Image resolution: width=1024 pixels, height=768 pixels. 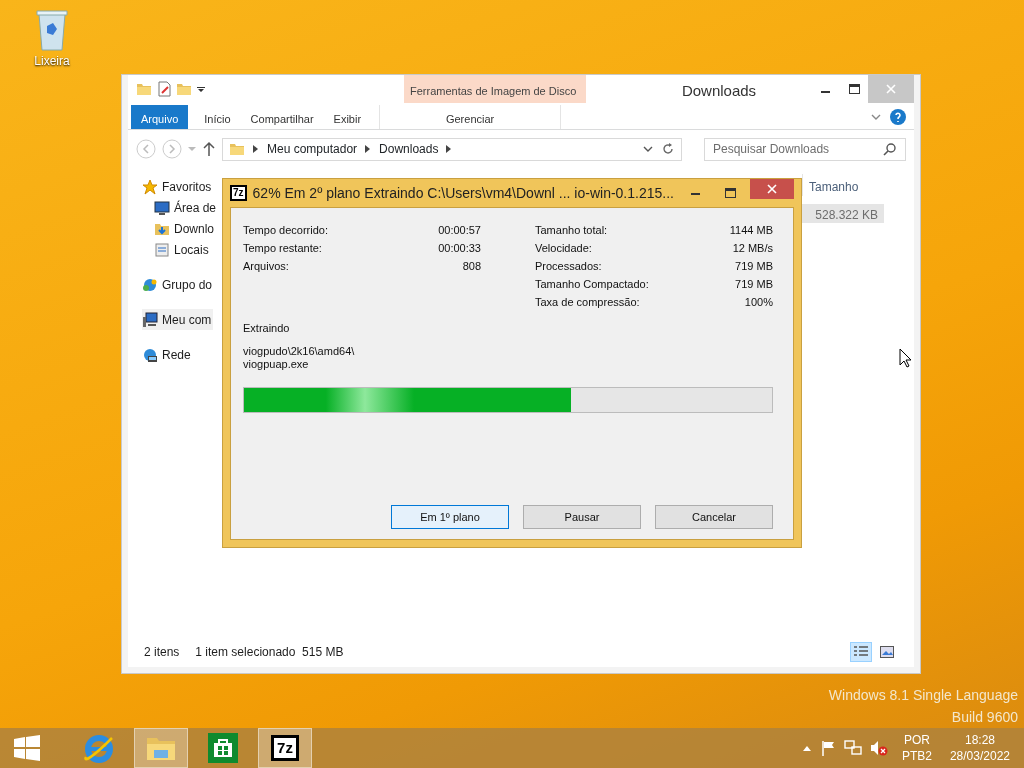 I want to click on nav-item: Locais, so click(x=182, y=249).